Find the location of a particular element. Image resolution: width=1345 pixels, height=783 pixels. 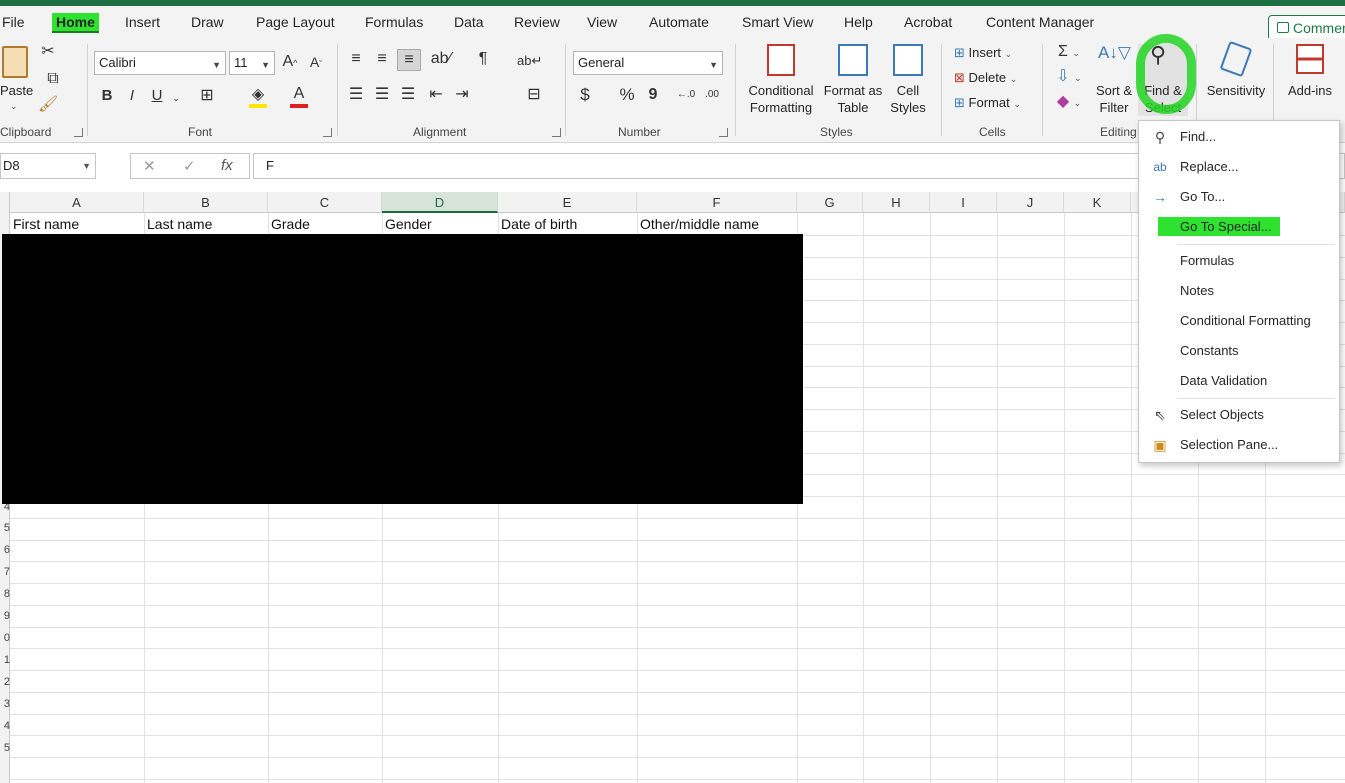

clipboard-launcher-icon is located at coordinates (78, 132).